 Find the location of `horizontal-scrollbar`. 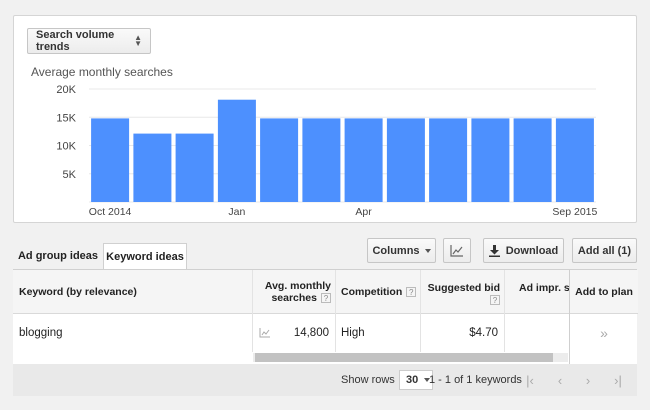

horizontal-scrollbar is located at coordinates (410, 357).